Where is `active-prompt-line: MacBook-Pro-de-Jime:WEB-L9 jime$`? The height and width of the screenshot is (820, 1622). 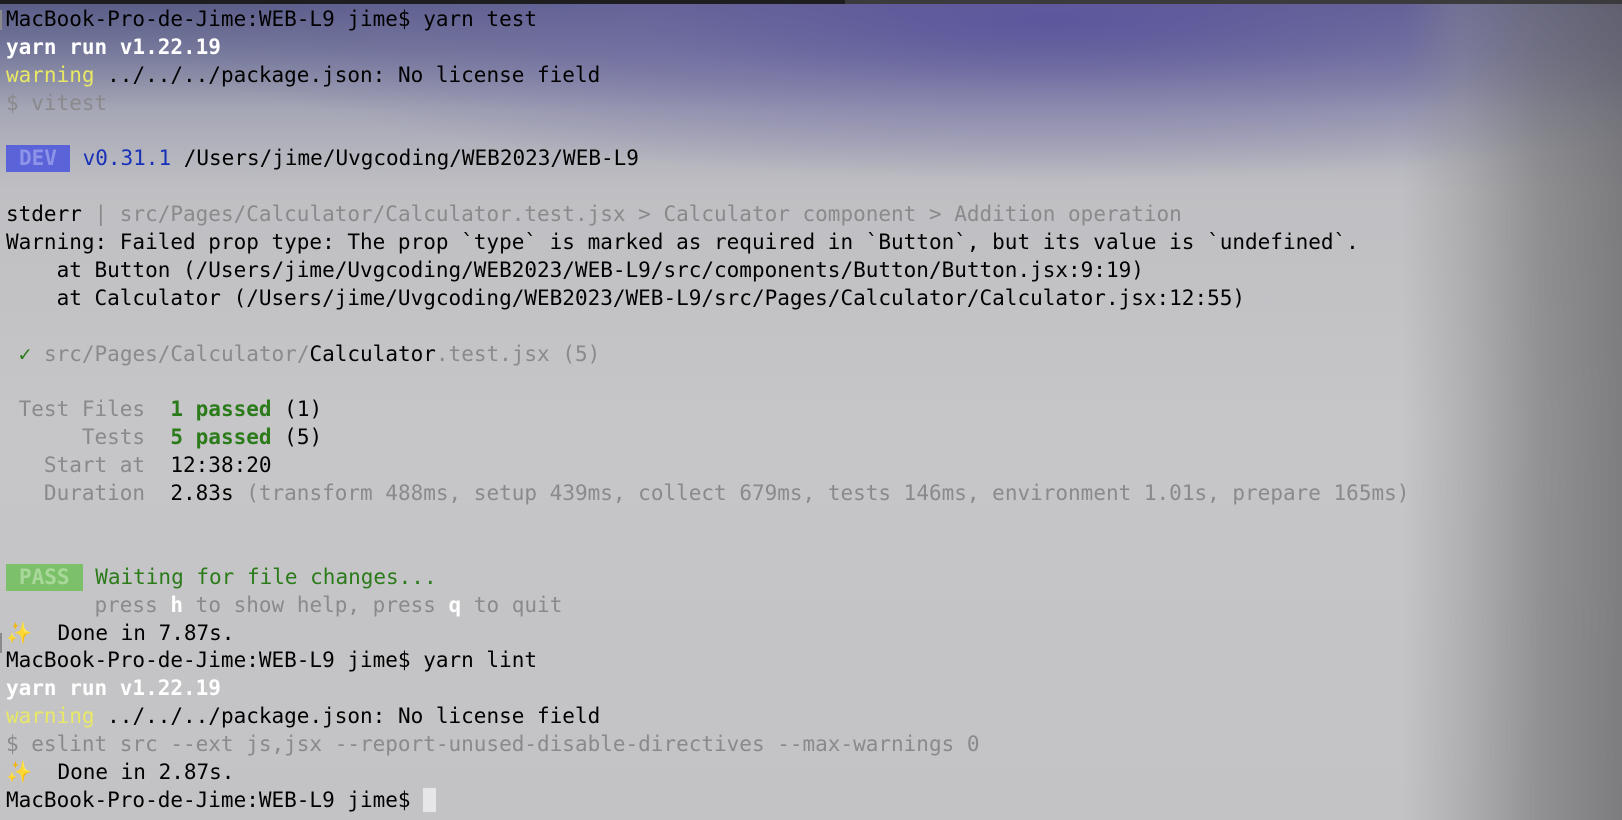 active-prompt-line: MacBook-Pro-de-Jime:WEB-L9 jime$ is located at coordinates (811, 801).